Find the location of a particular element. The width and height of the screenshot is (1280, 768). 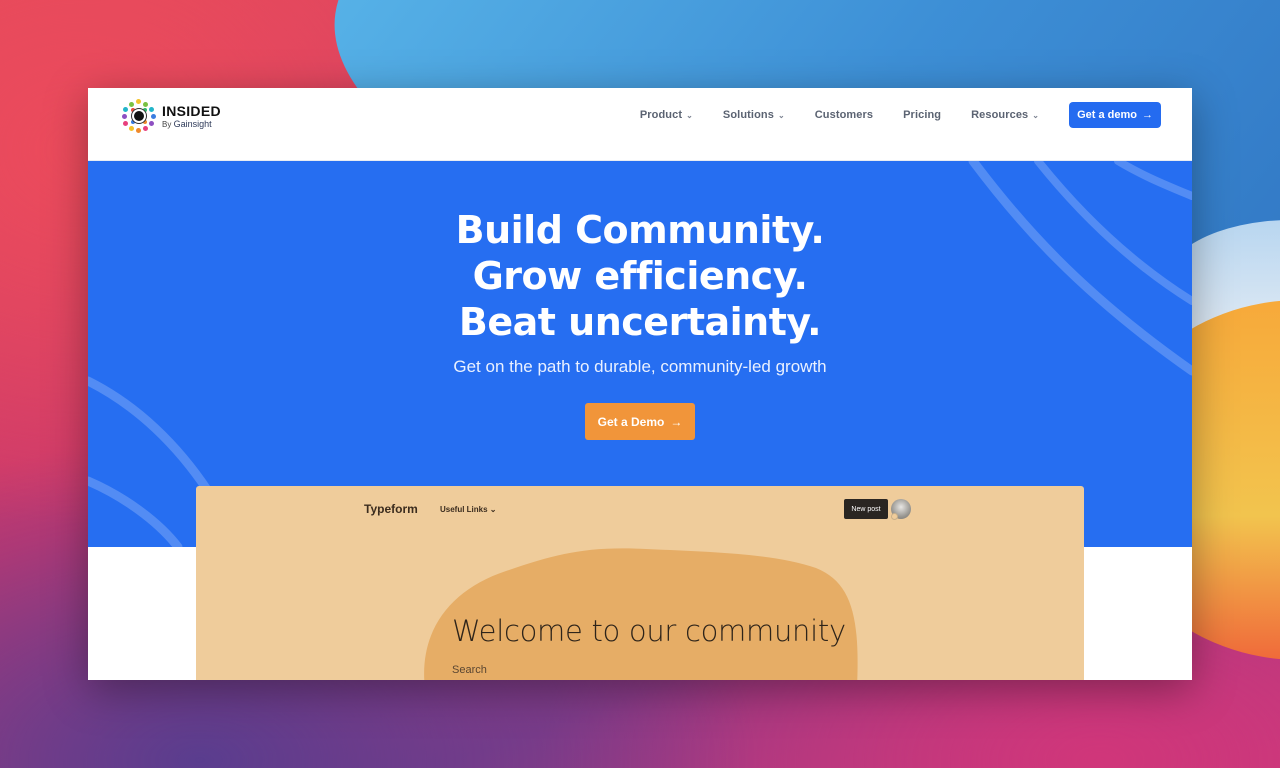

preview-new-post-button: New post is located at coordinates (866, 509).